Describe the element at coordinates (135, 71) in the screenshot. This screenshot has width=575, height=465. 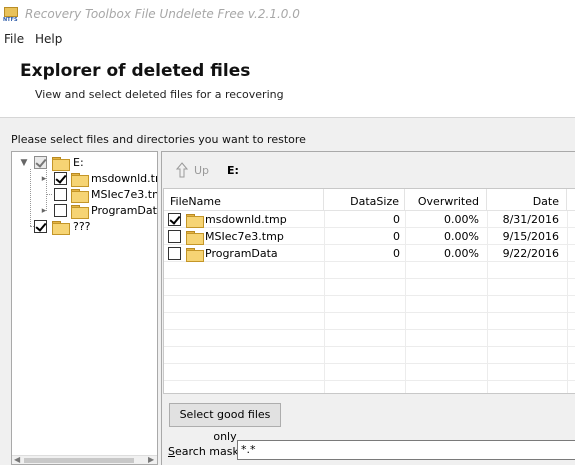
I see `page-title: Explorer of deleted files` at that location.